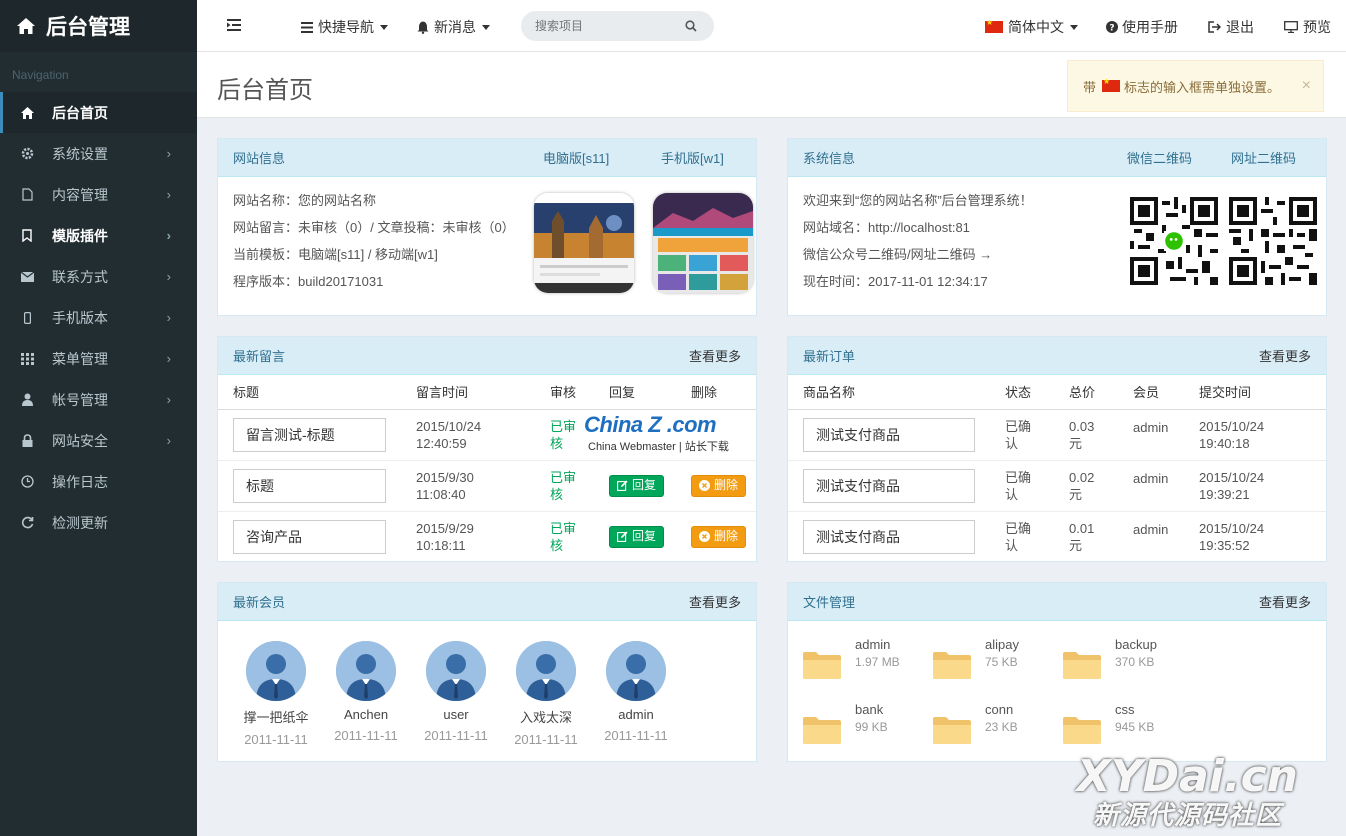 The image size is (1346, 836). What do you see at coordinates (851, 658) in the screenshot?
I see `file-item: admin 1.97 MB` at bounding box center [851, 658].